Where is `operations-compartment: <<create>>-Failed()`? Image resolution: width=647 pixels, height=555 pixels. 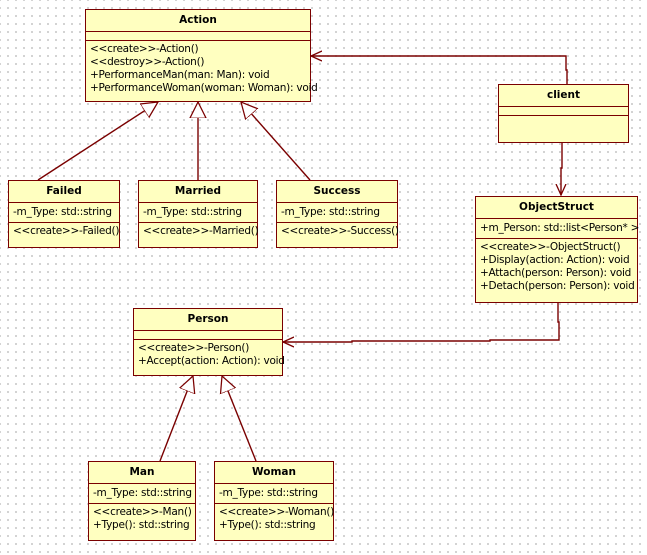
operations-compartment: <<create>>-Failed() is located at coordinates (64, 231).